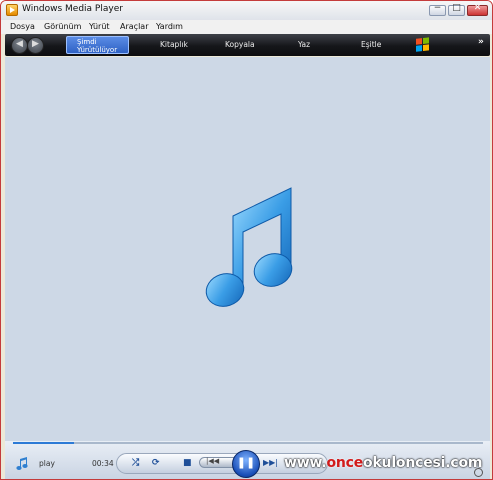 This screenshot has width=493, height=480. I want to click on menu-dosya: Dosya, so click(22, 26).